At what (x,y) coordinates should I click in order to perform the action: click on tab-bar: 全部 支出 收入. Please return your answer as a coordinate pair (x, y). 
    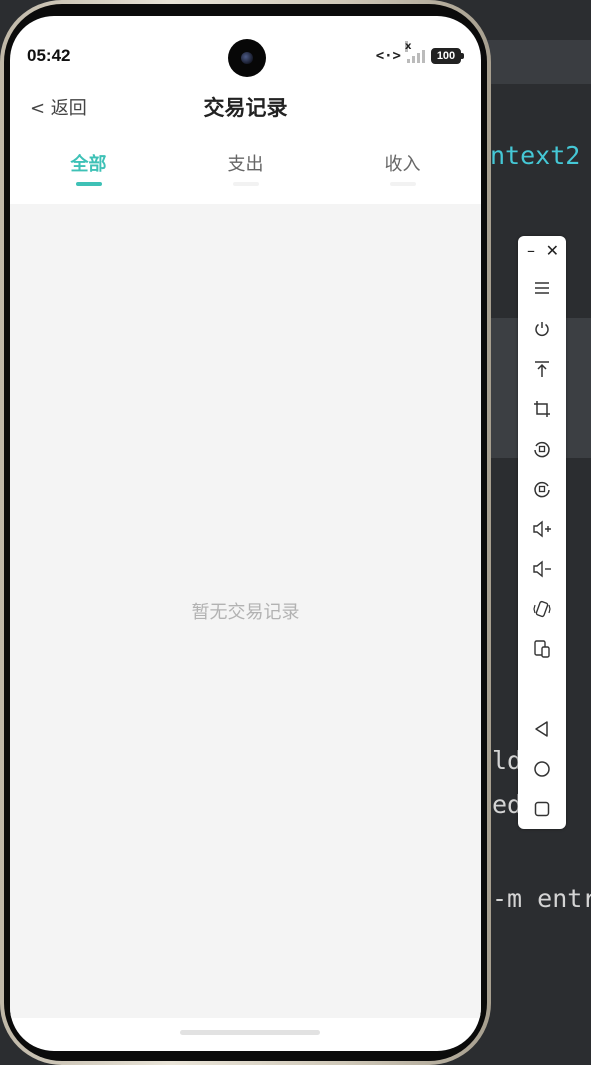
    Looking at the image, I should click on (245, 175).